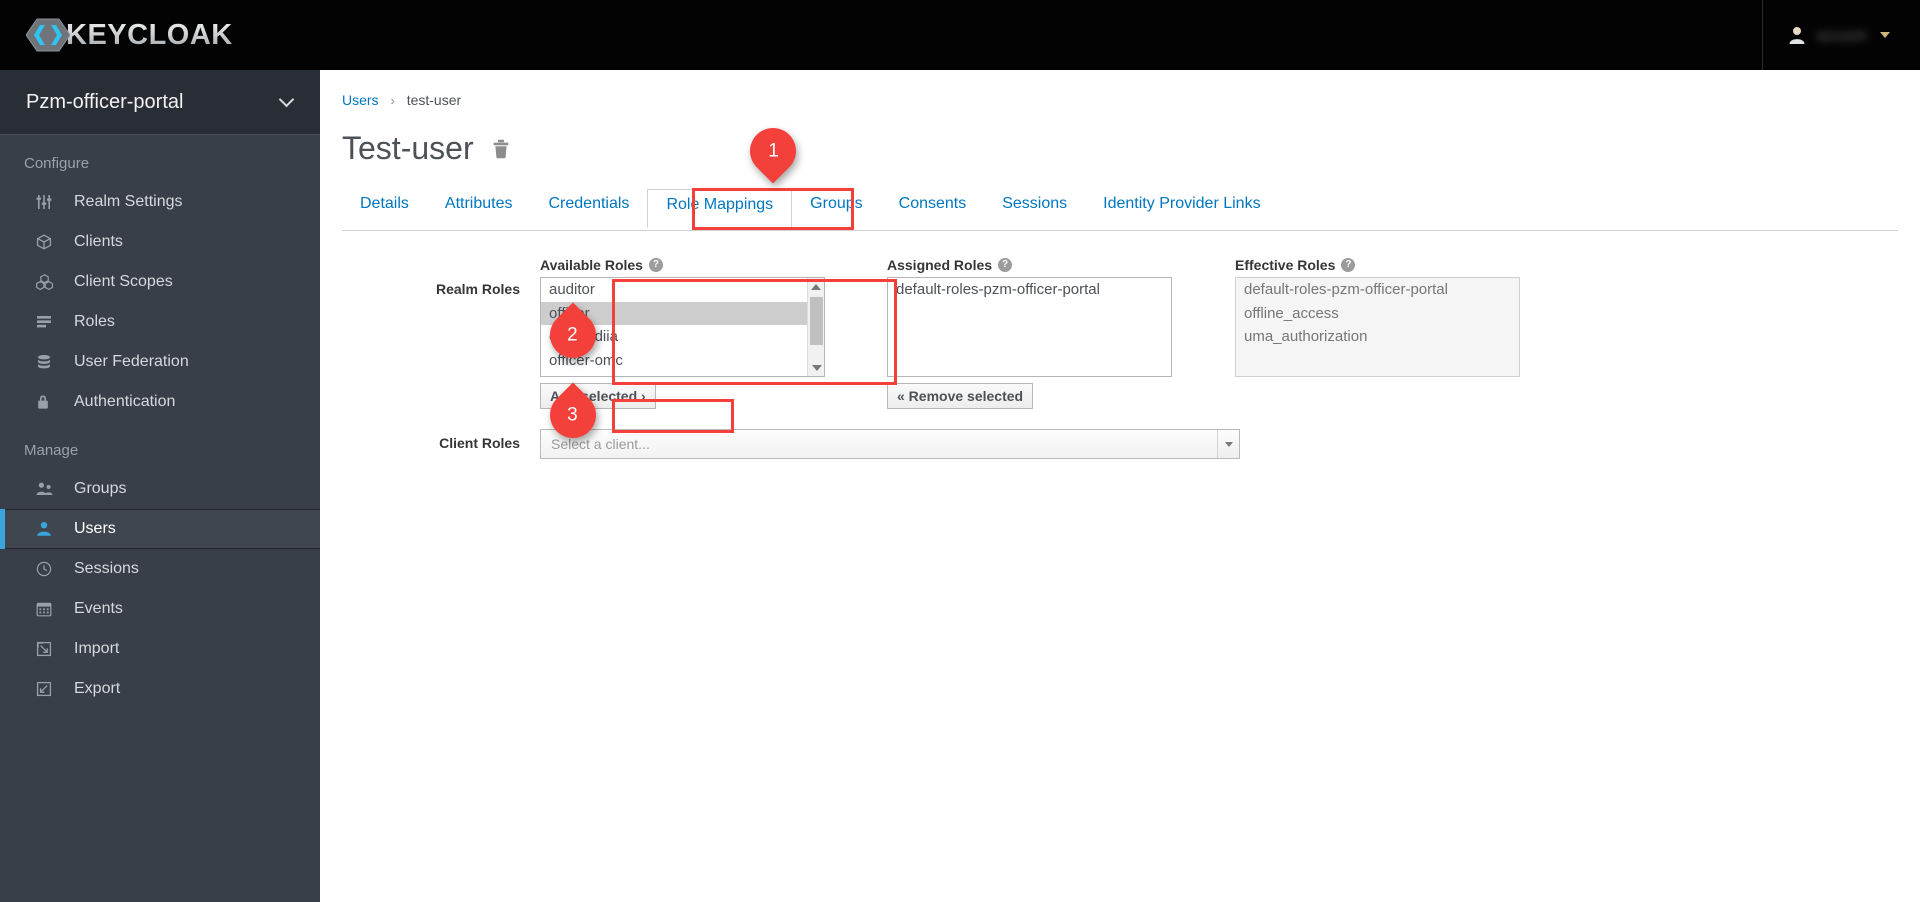 The image size is (1920, 902). What do you see at coordinates (816, 321) in the screenshot?
I see `scrollbar-thumb` at bounding box center [816, 321].